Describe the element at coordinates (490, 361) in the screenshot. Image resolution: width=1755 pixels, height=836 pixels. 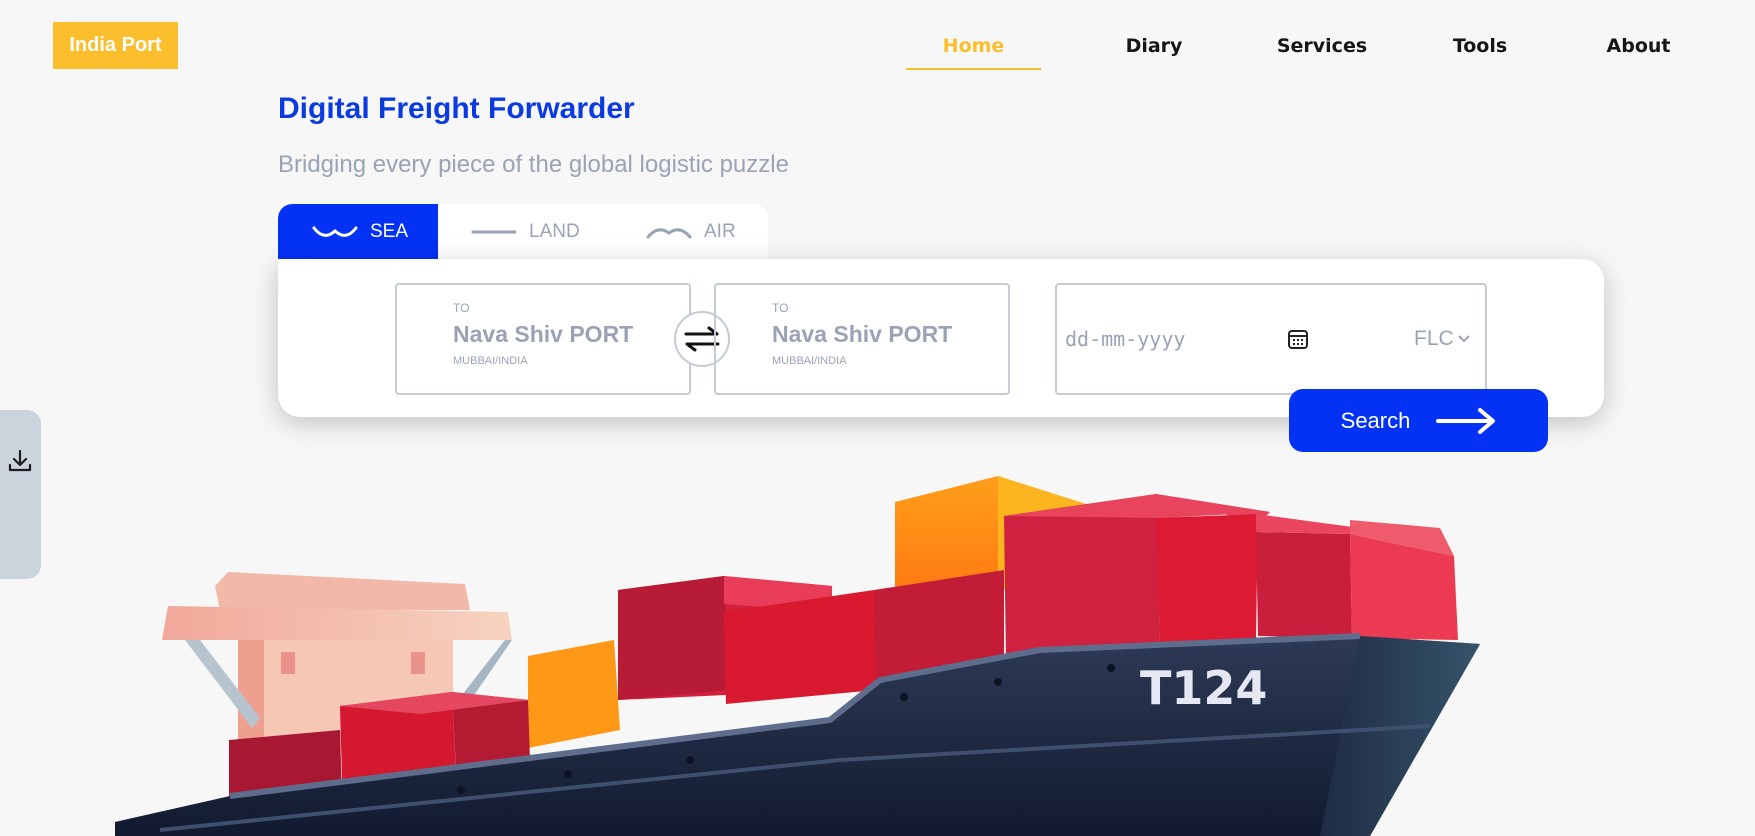
I see `origin-location: MUBBAI/INDIA` at that location.